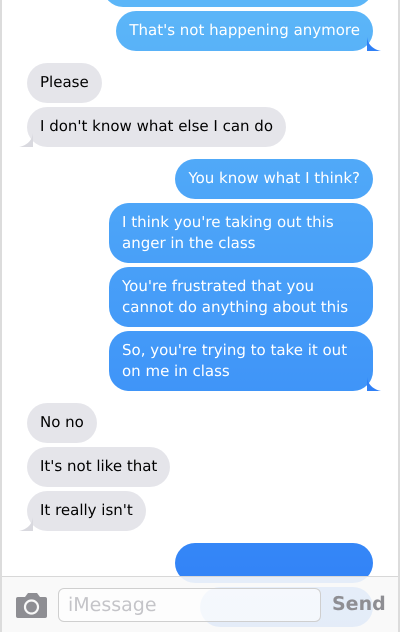 Image resolution: width=400 pixels, height=632 pixels. Describe the element at coordinates (241, 233) in the screenshot. I see `message-bubble: I think you're taking out this anger in the class` at that location.